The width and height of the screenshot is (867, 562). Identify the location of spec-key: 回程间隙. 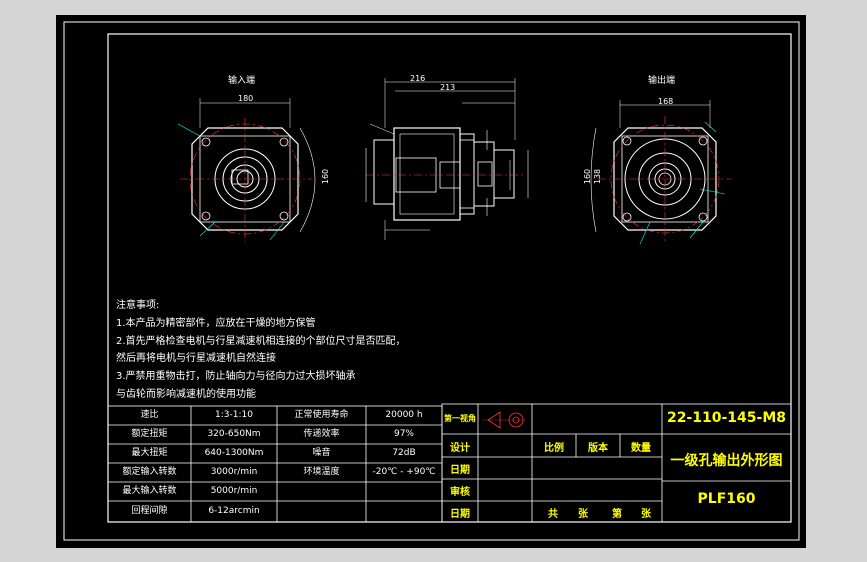
(149, 511).